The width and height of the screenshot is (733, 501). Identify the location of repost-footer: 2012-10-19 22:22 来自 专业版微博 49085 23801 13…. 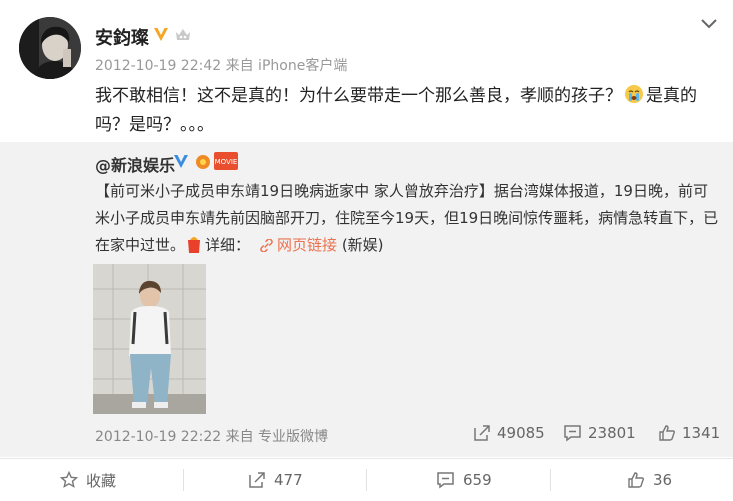
(366, 437).